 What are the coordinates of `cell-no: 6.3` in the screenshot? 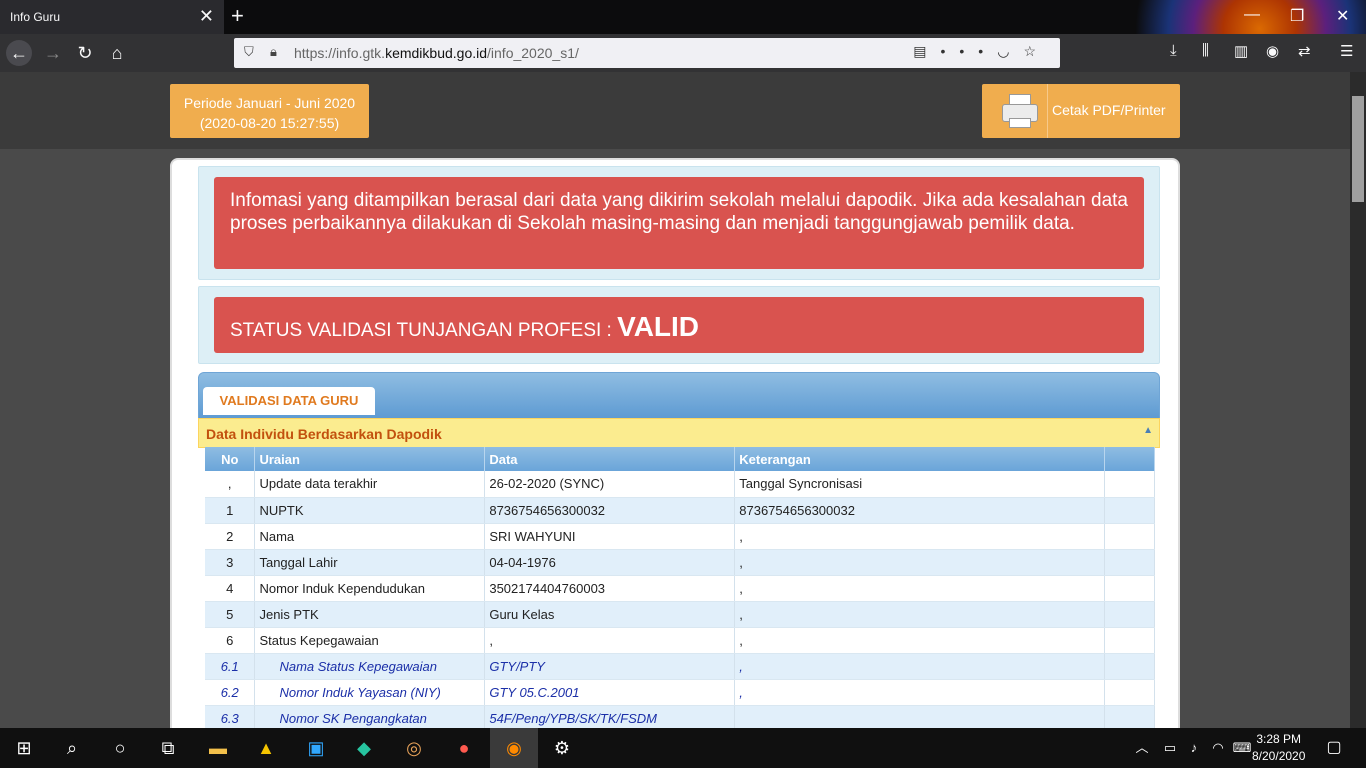 It's located at (230, 716).